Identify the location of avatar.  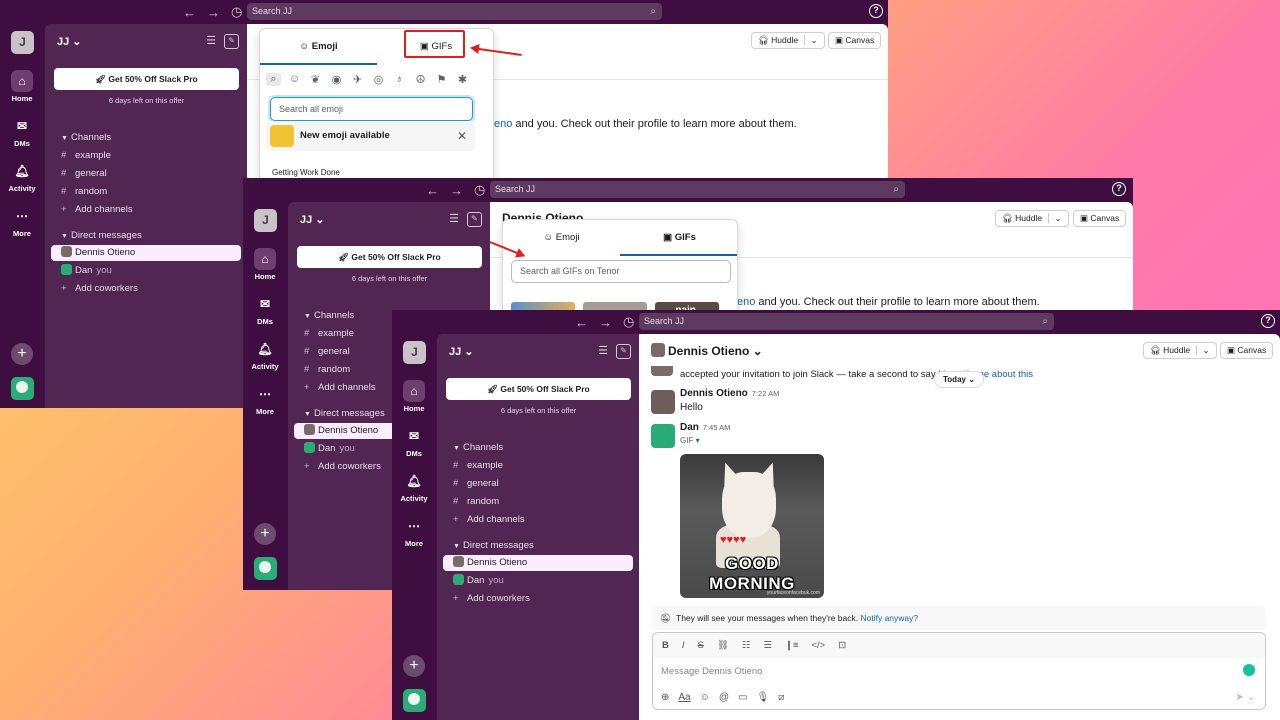
(663, 402).